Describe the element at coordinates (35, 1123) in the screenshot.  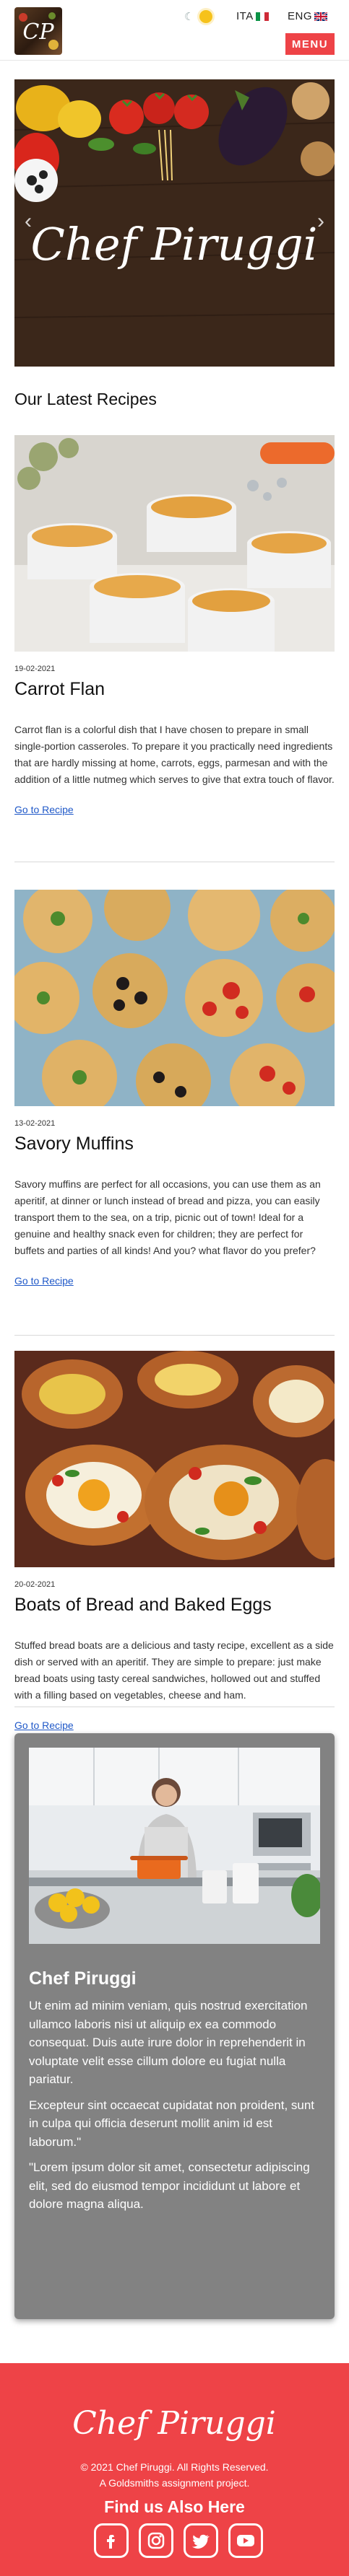
I see `recipe-date: 13-02-2021` at that location.